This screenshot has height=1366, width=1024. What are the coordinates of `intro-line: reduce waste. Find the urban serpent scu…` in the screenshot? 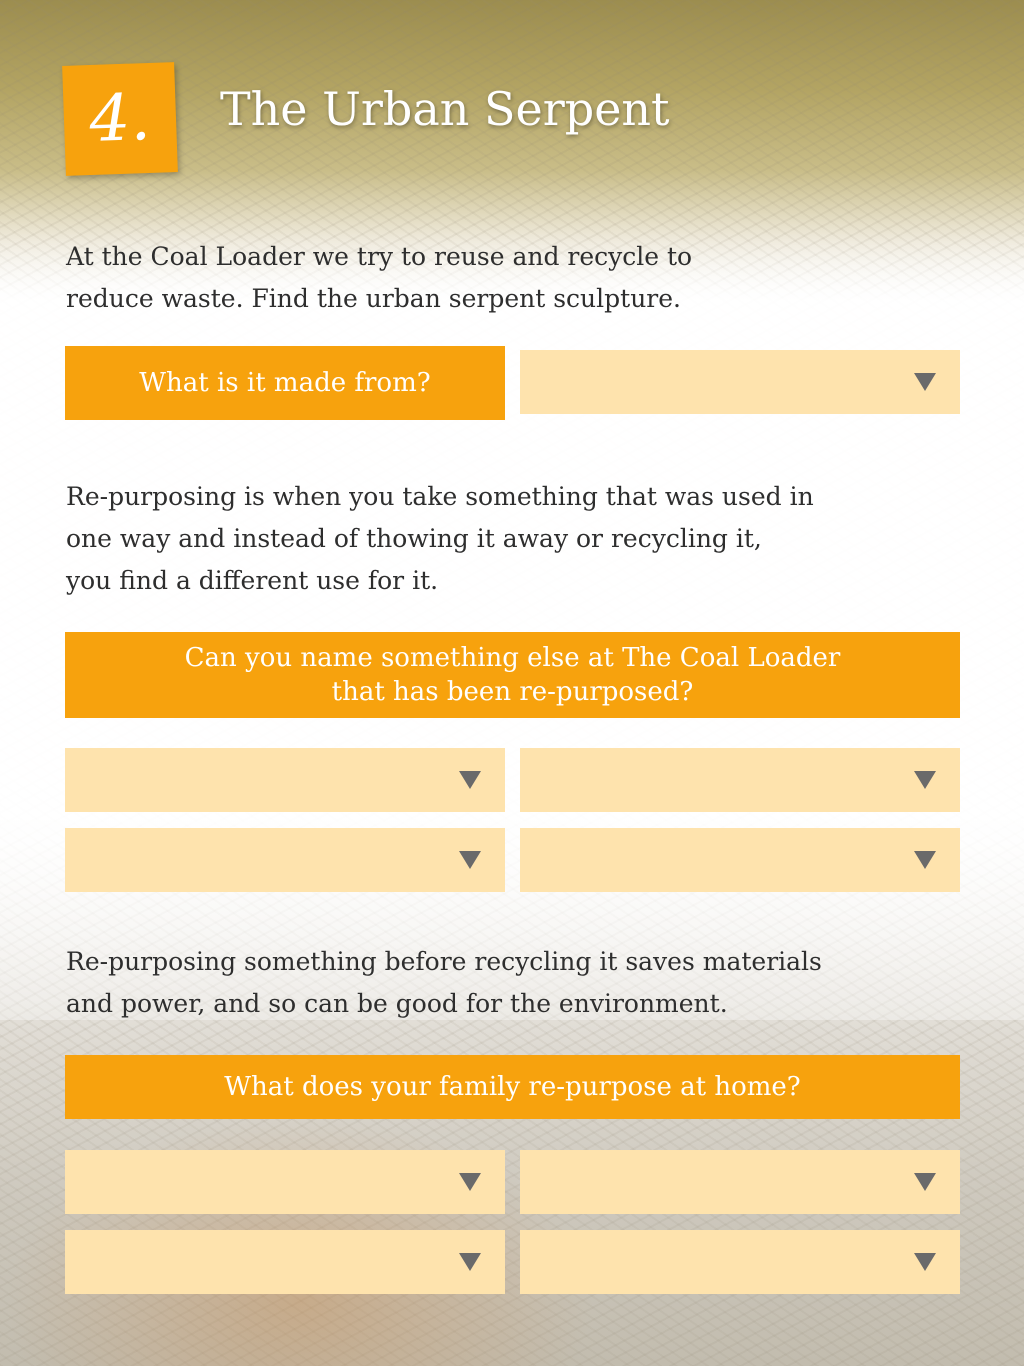 It's located at (373, 298).